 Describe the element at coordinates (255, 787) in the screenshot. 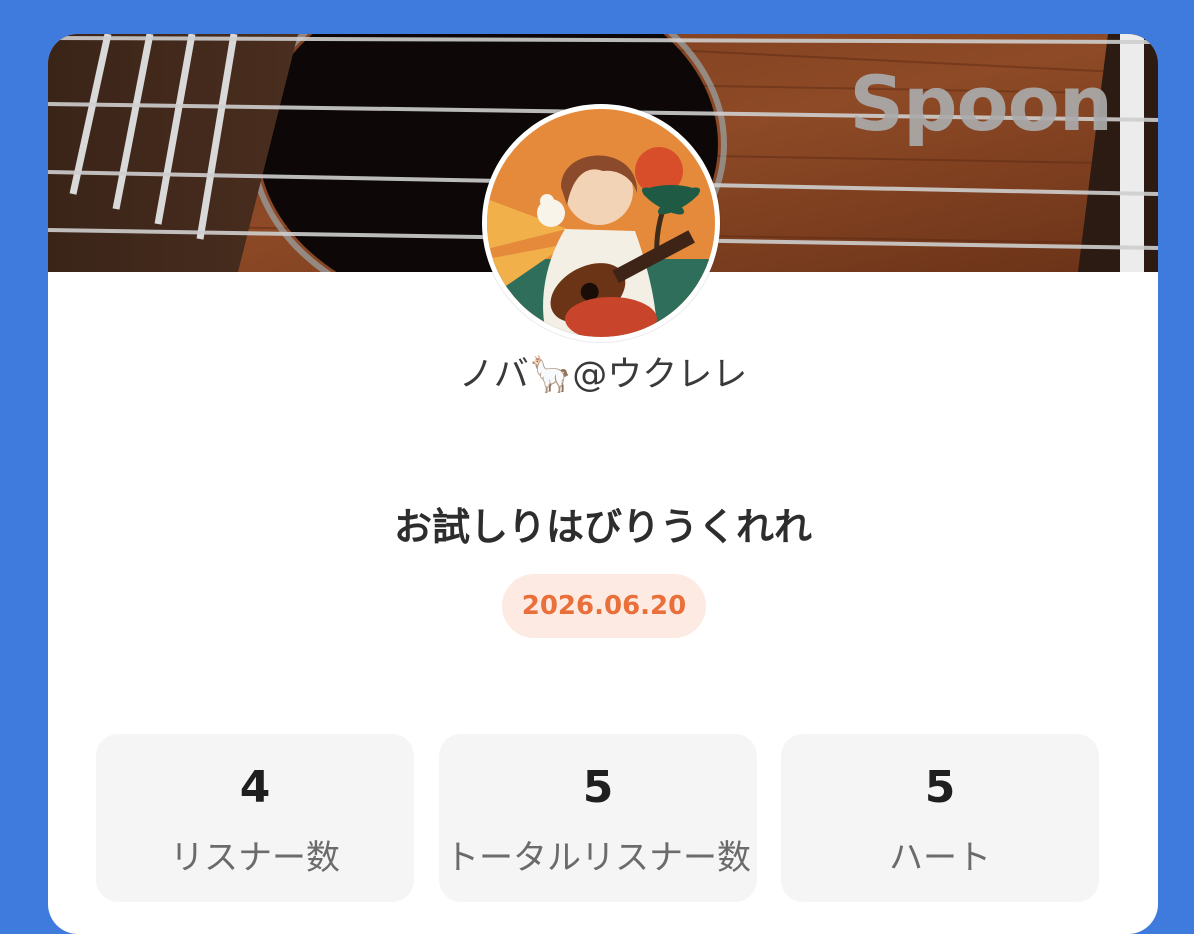

I see `stat-value: 4` at that location.